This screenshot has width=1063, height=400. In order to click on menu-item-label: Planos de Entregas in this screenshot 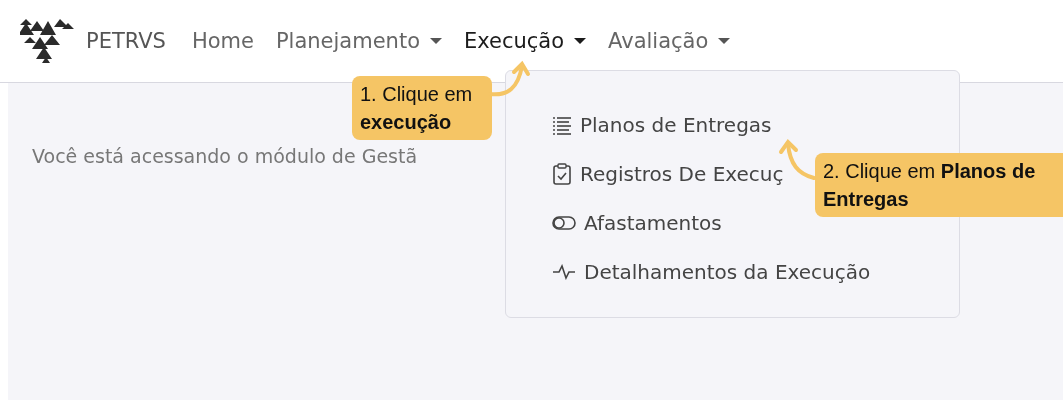, I will do `click(676, 125)`.